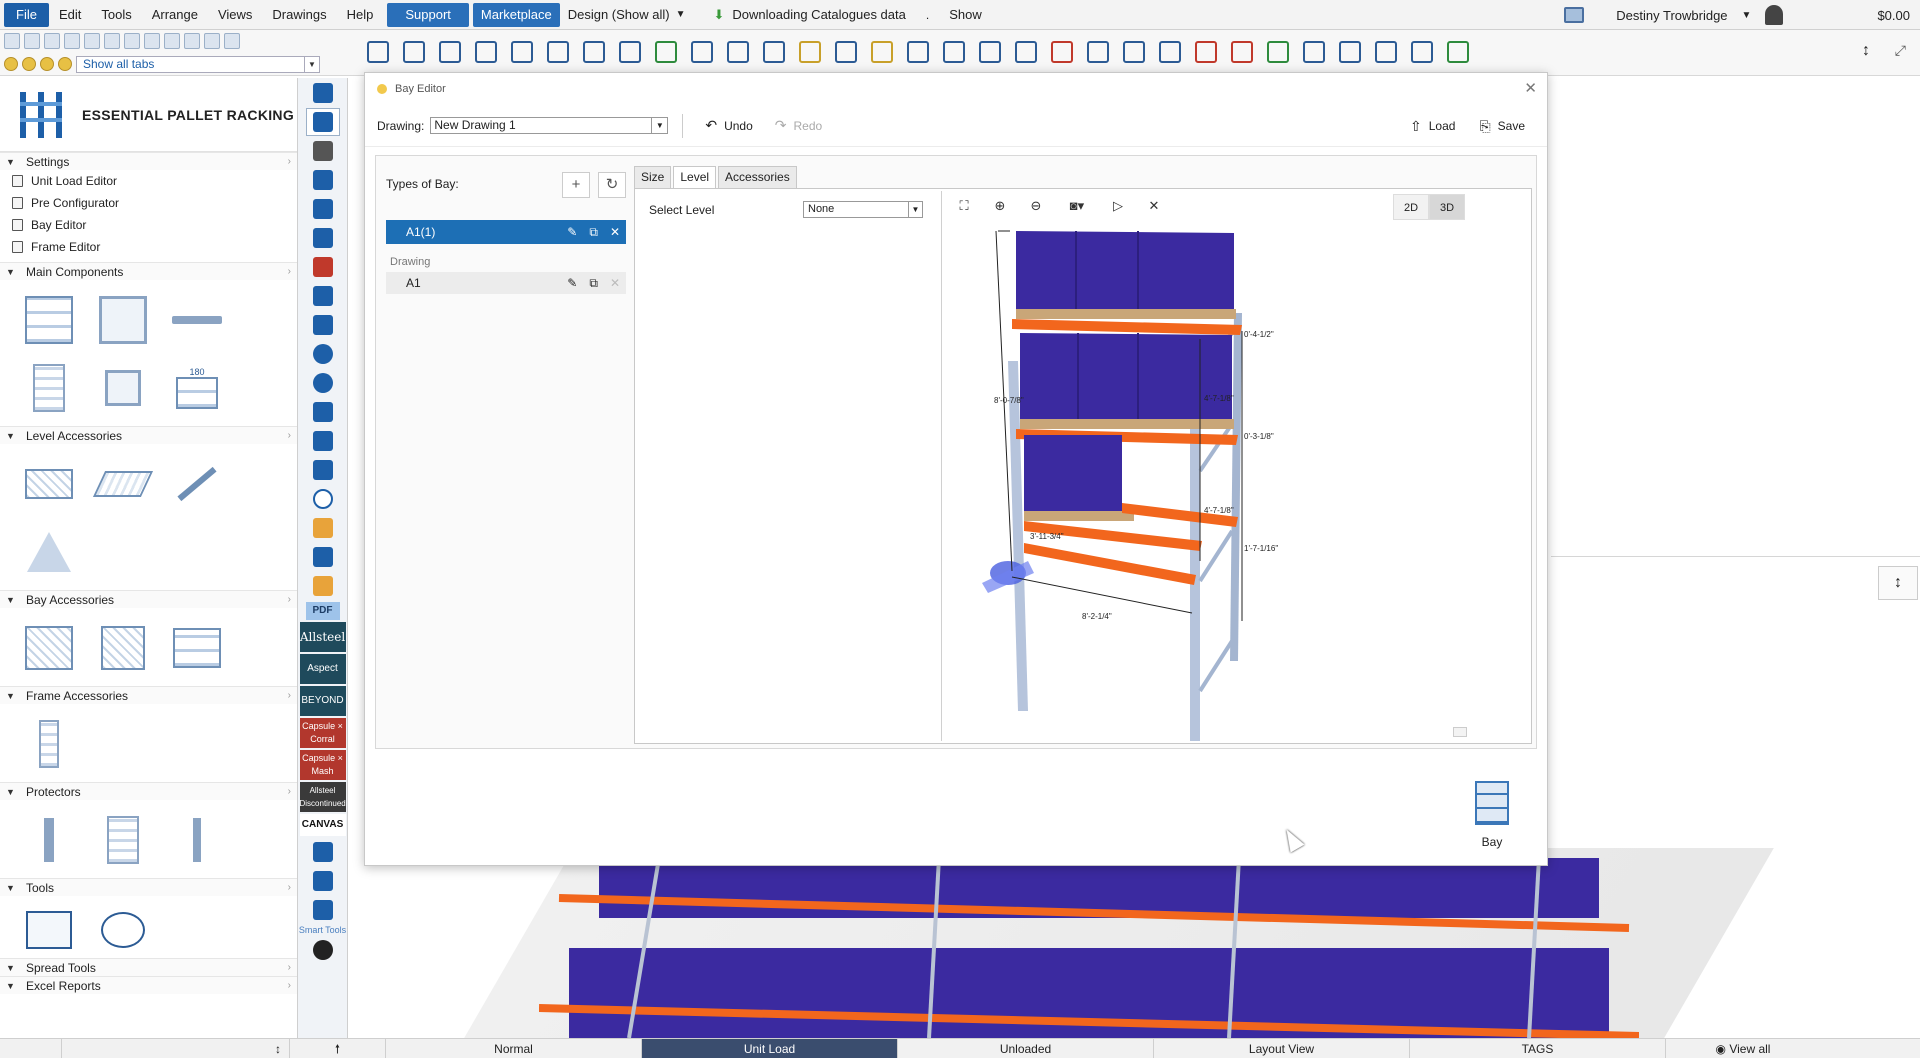 The image size is (1920, 1058). Describe the element at coordinates (1420, 50) in the screenshot. I see `measure-icon` at that location.